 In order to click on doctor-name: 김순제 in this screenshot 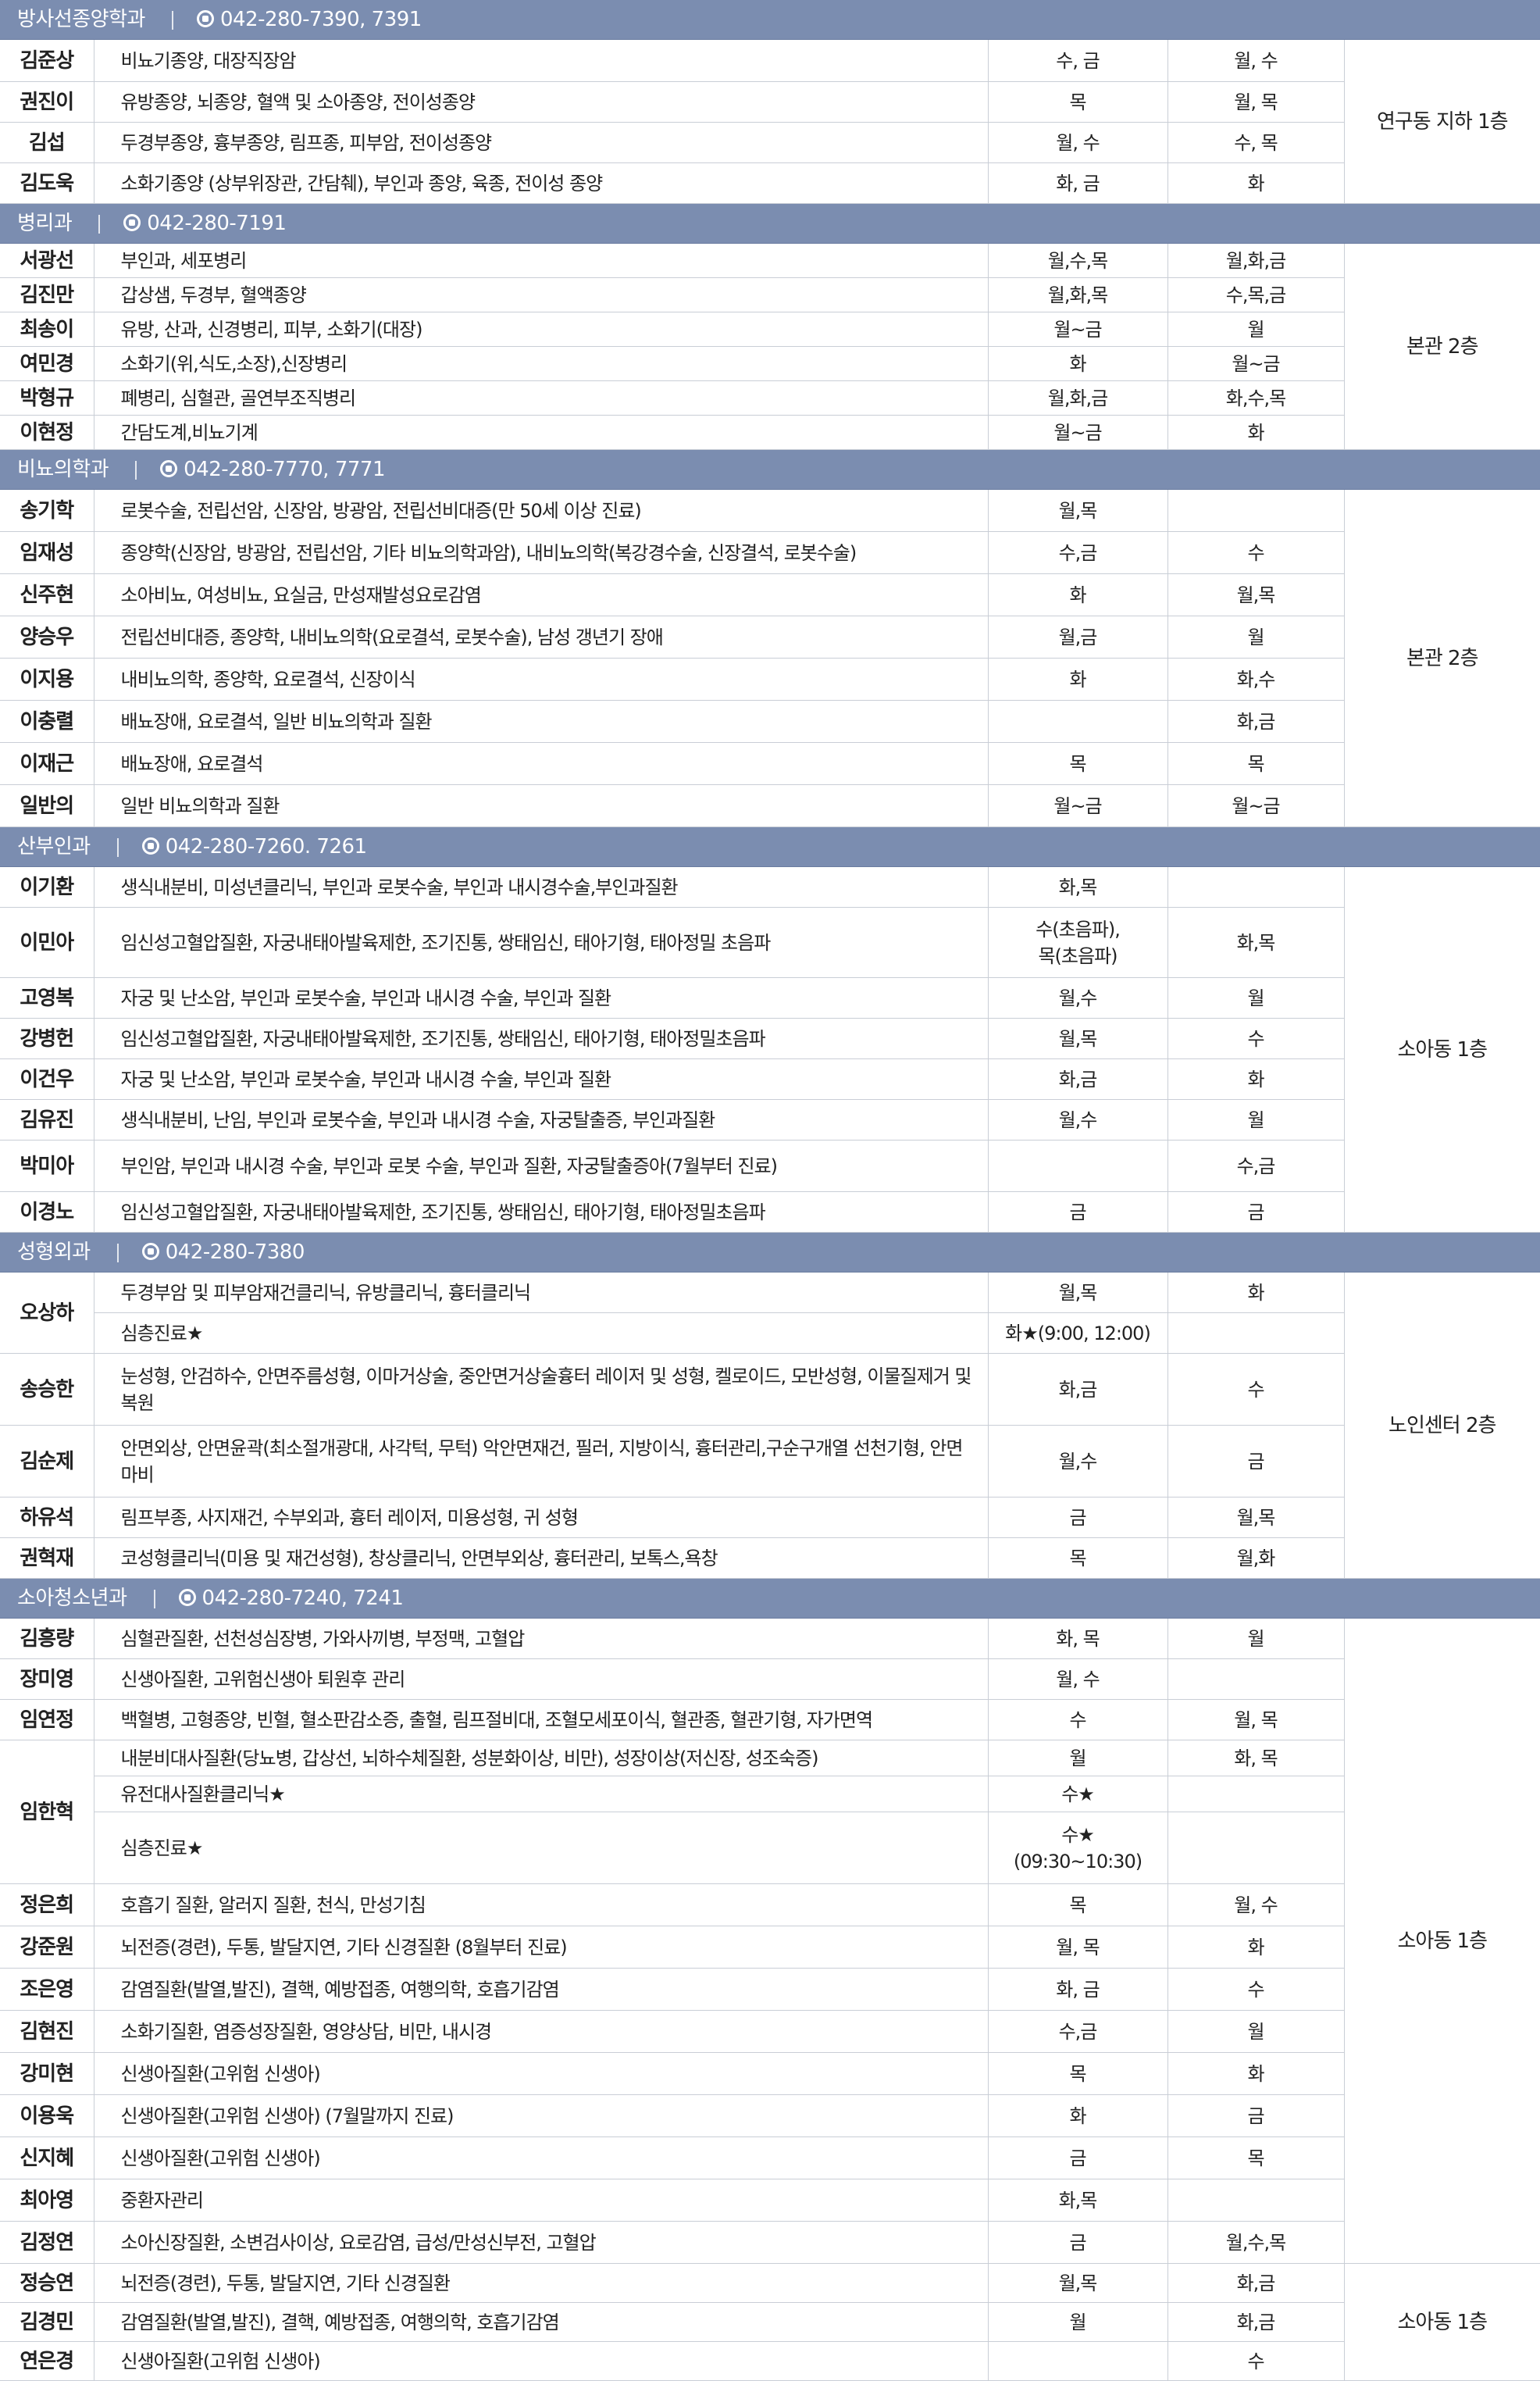, I will do `click(47, 1461)`.